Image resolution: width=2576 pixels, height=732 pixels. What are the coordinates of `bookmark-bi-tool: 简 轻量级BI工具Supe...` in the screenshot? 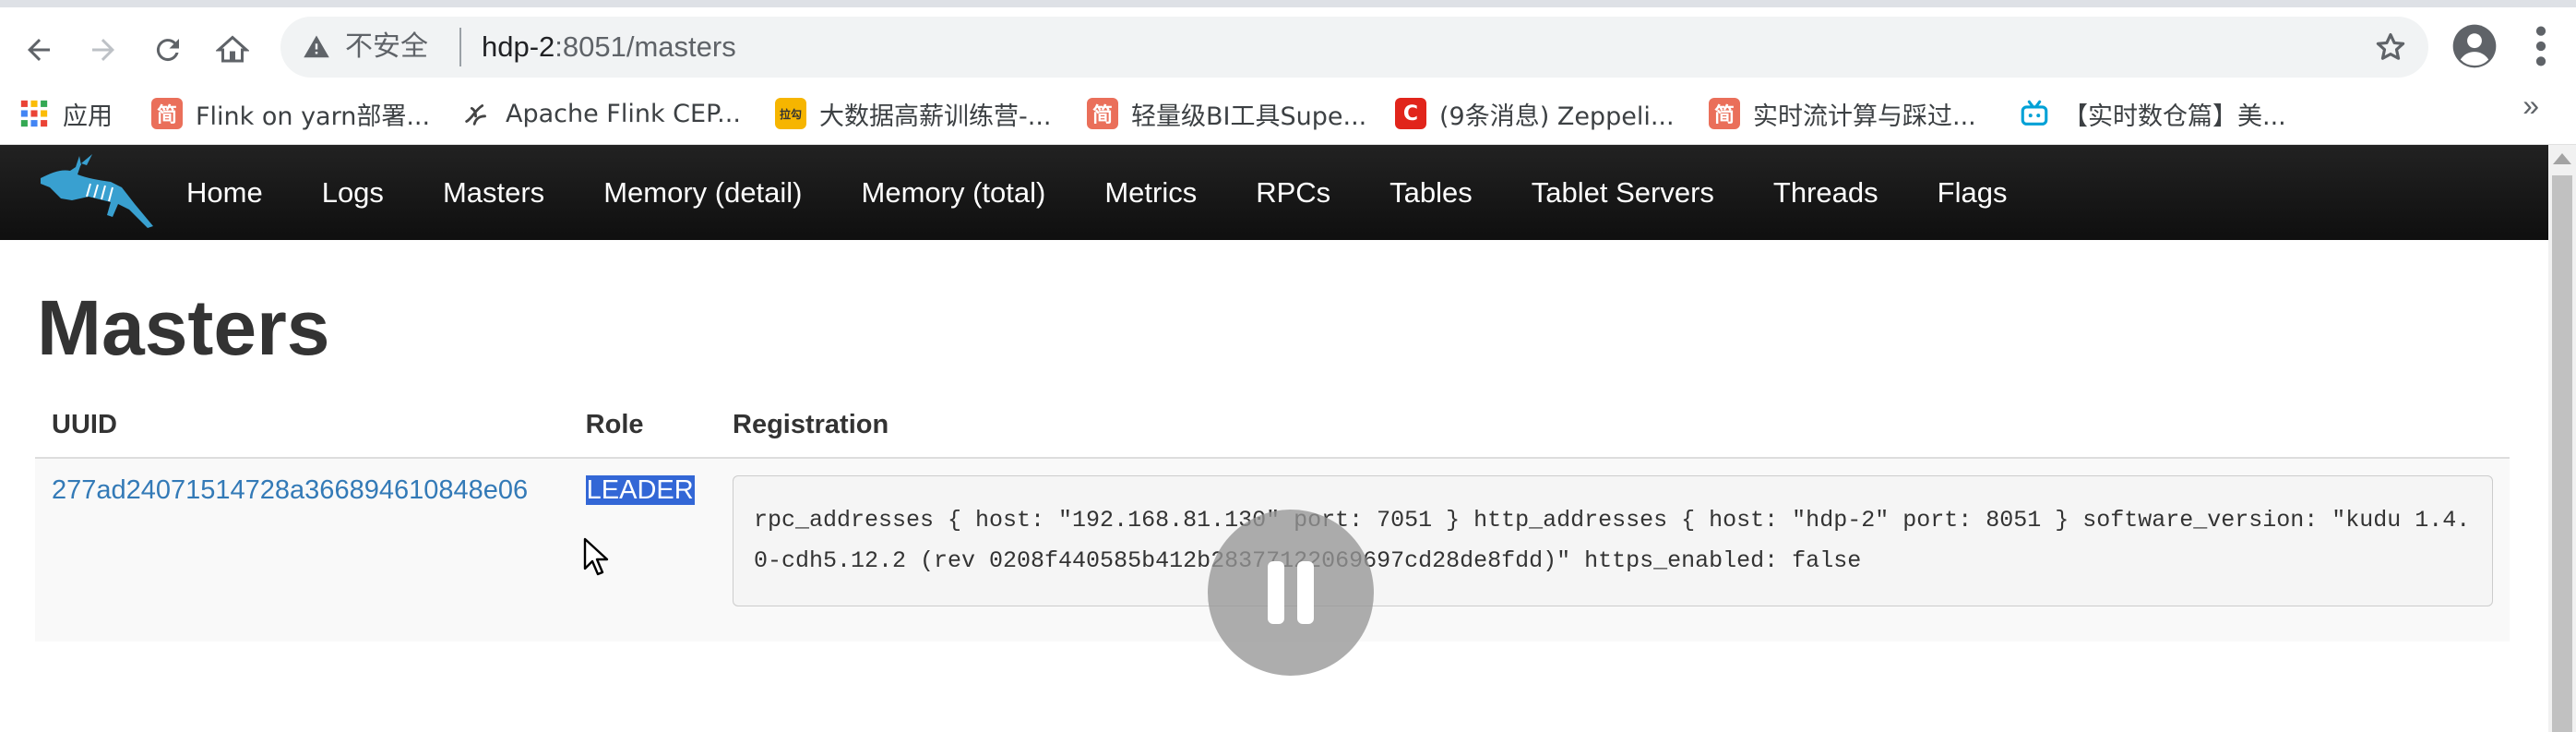 It's located at (1227, 113).